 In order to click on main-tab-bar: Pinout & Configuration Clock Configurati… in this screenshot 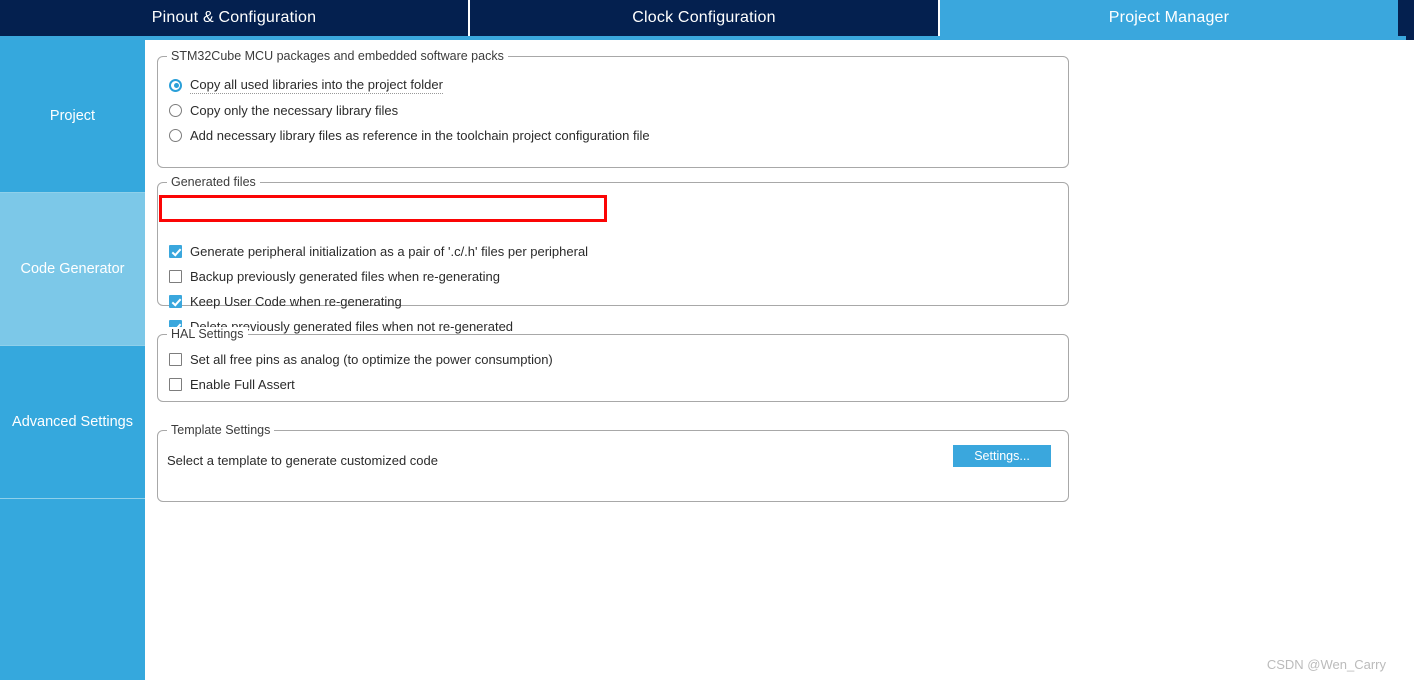, I will do `click(707, 18)`.